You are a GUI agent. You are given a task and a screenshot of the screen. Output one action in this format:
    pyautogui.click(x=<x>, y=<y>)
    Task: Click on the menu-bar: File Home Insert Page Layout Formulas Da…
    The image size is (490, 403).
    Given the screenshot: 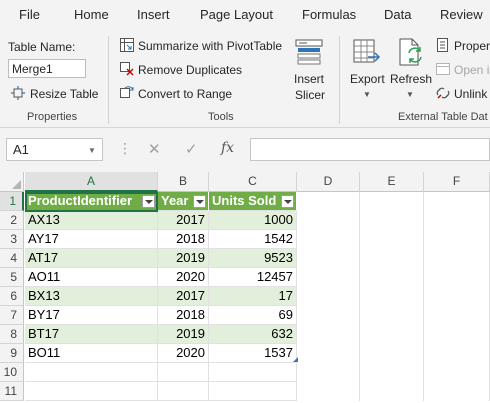 What is the action you would take?
    pyautogui.click(x=245, y=15)
    